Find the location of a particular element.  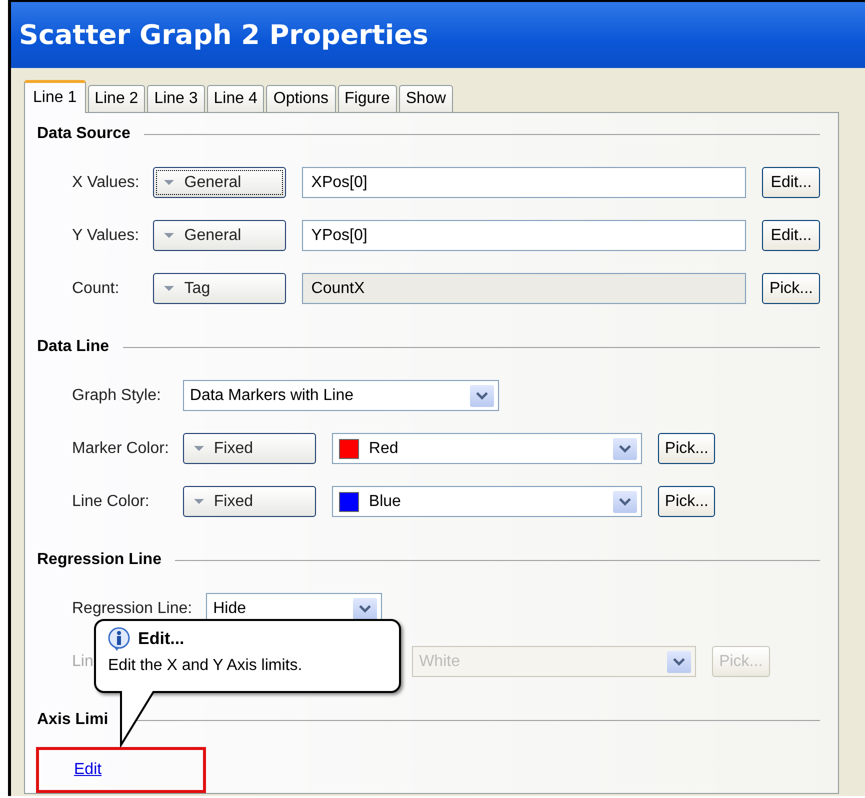

info-icon is located at coordinates (119, 639).